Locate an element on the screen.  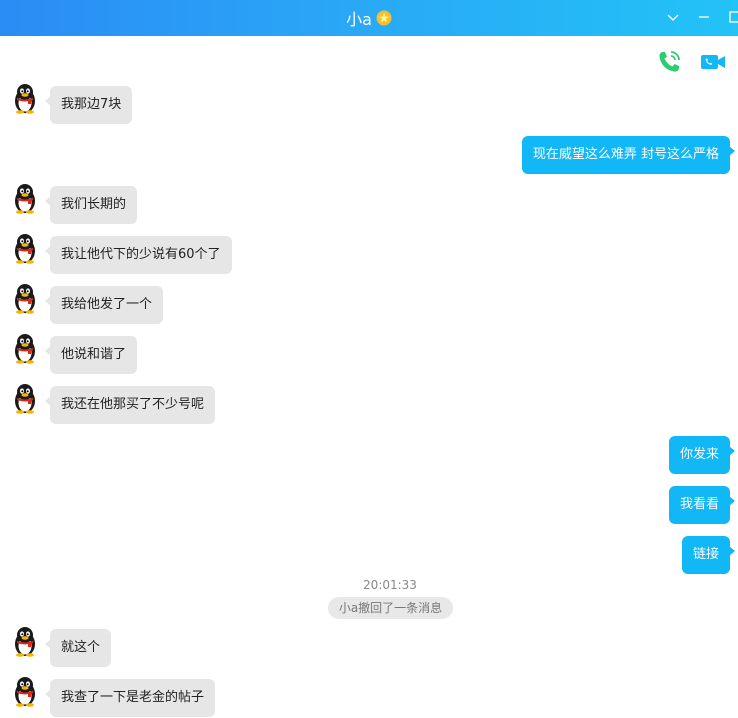
video-call-icon is located at coordinates (713, 62).